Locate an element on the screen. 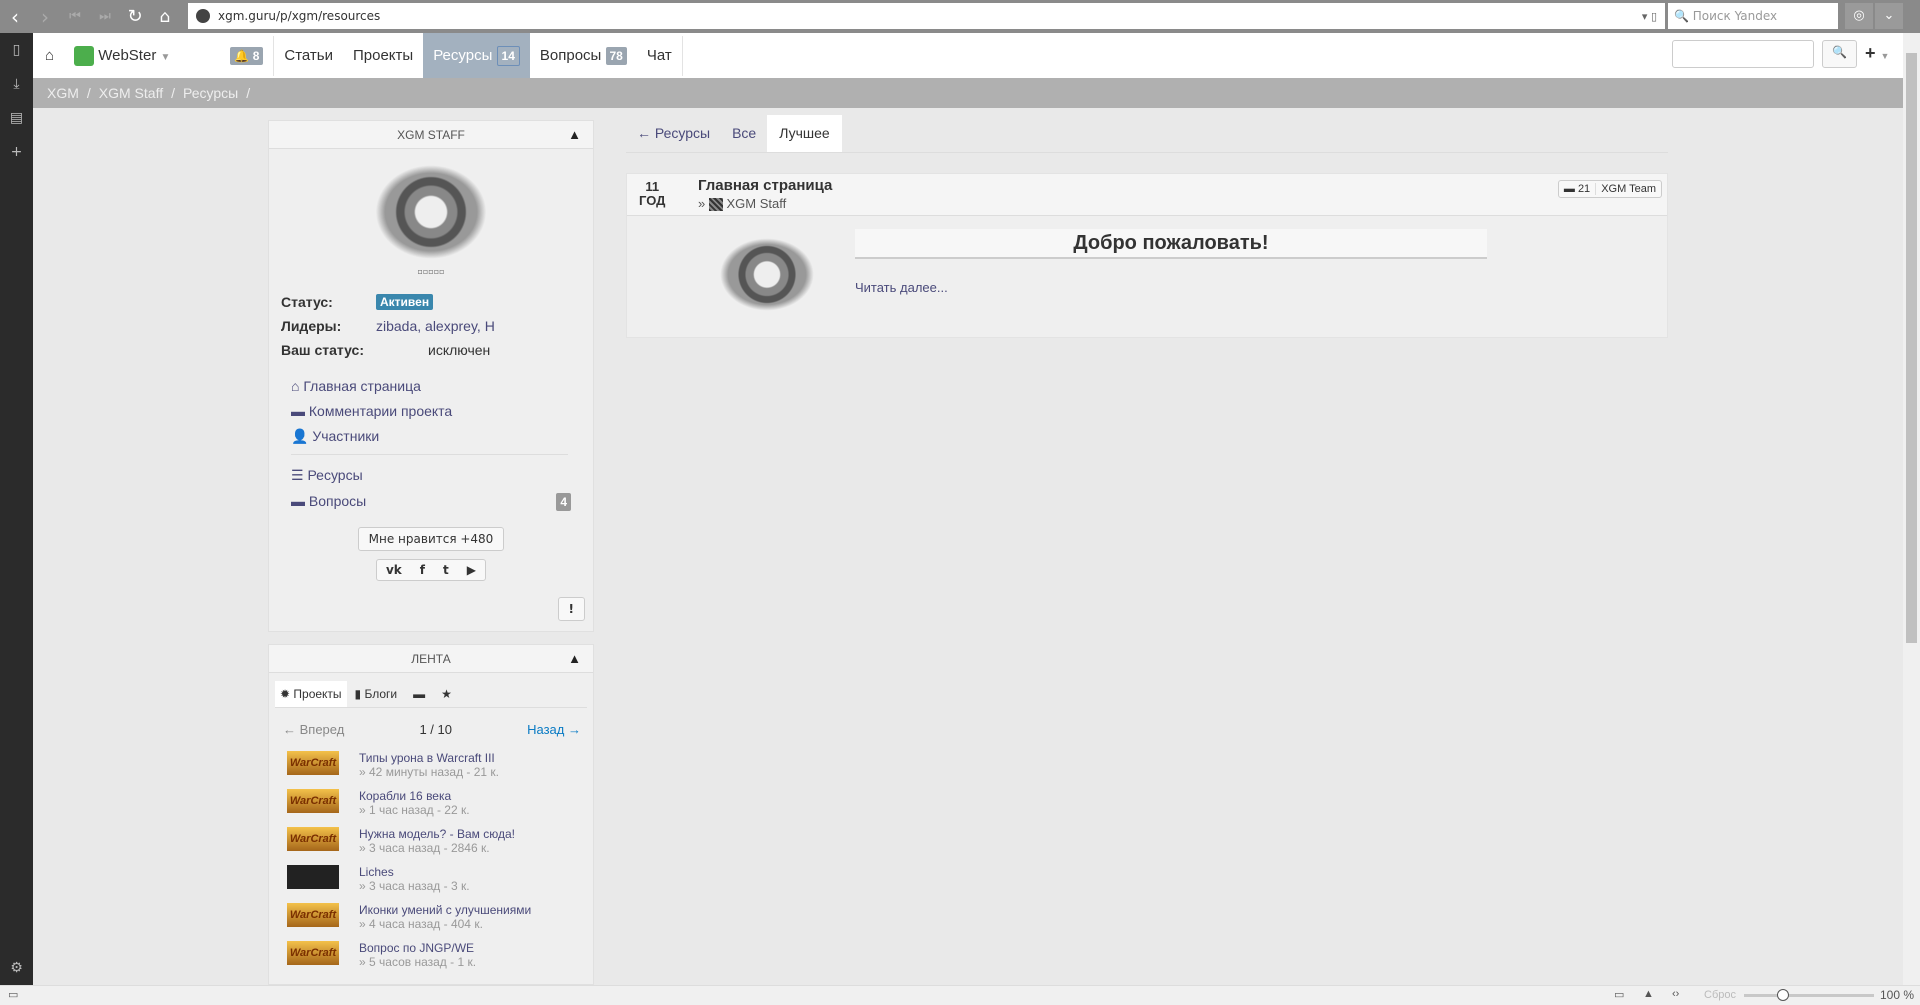 The image size is (1920, 1005). user-menu: WebSter ▼ is located at coordinates (122, 55).